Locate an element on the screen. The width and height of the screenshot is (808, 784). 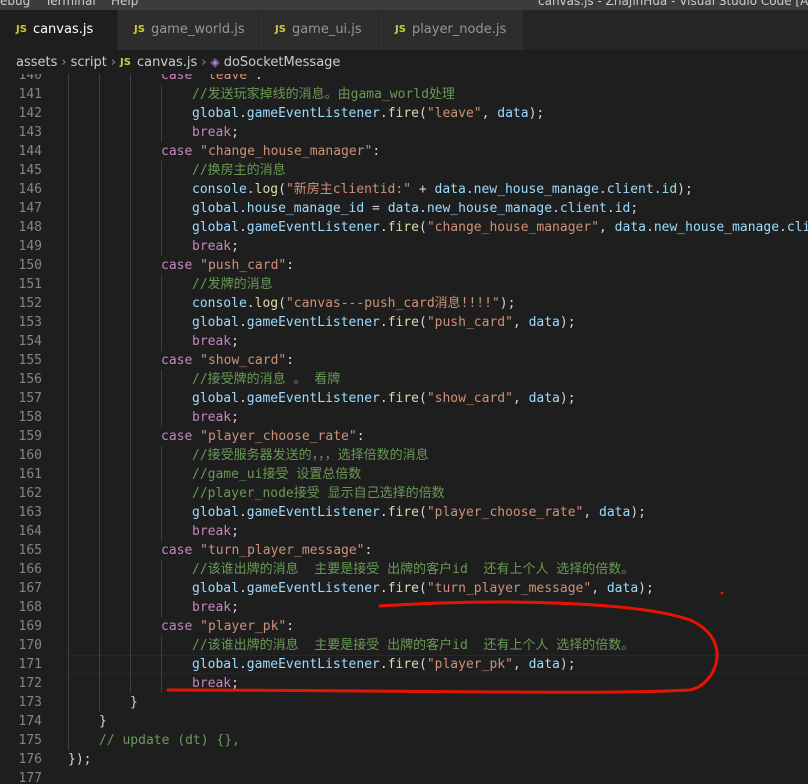
code-token: ; is located at coordinates (235, 683).